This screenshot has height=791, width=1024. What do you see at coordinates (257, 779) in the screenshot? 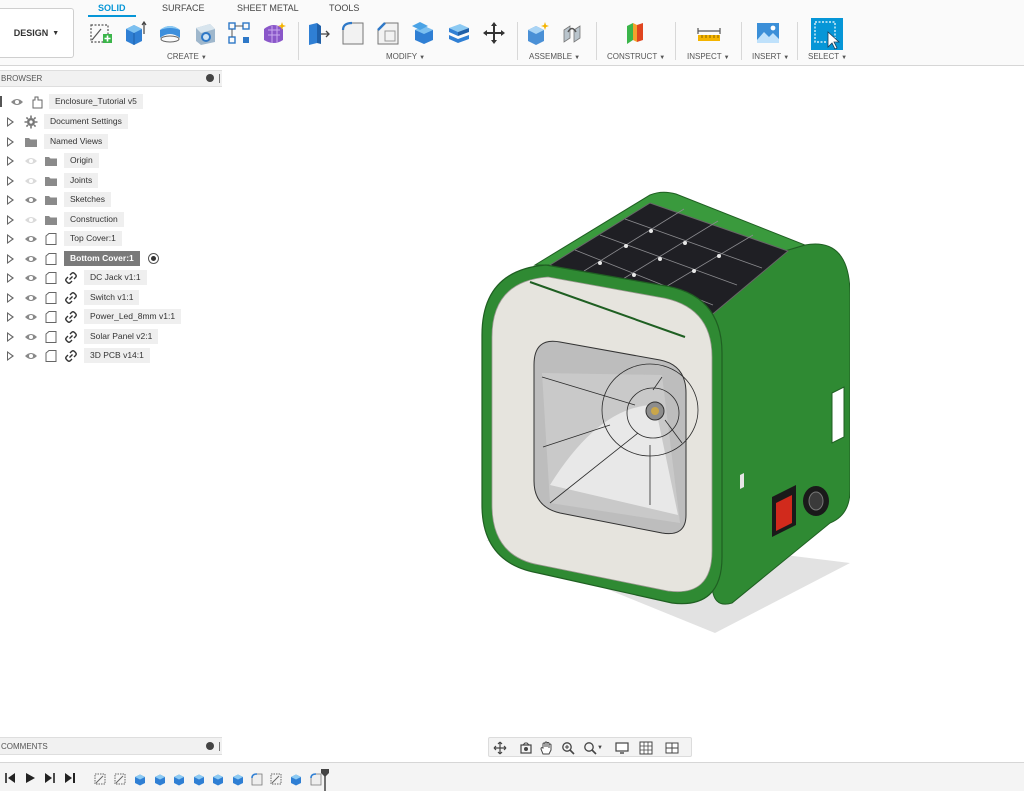
I see `timeline-fillet-icon` at bounding box center [257, 779].